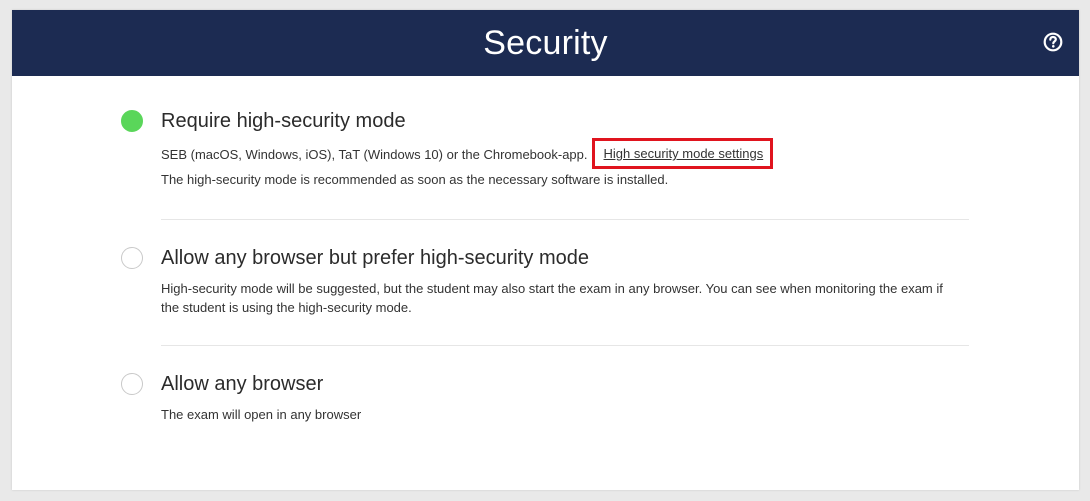 The image size is (1090, 501). I want to click on radio-require-high-security, so click(132, 121).